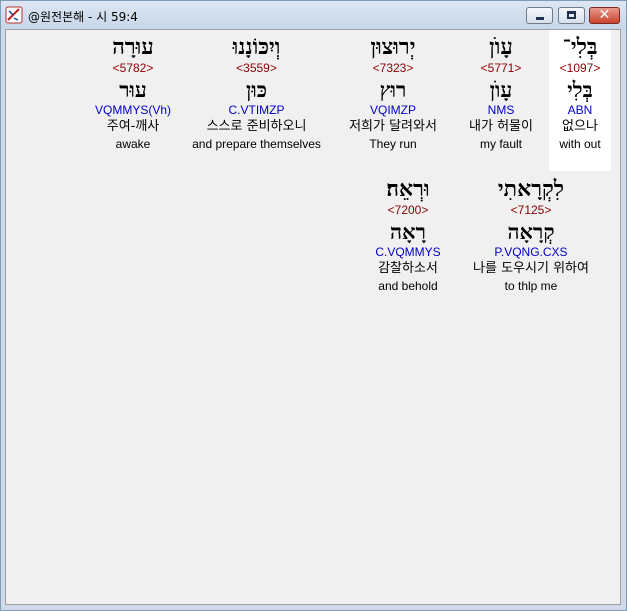 The height and width of the screenshot is (611, 627). Describe the element at coordinates (580, 68) in the screenshot. I see `strong-number: <1097>` at that location.